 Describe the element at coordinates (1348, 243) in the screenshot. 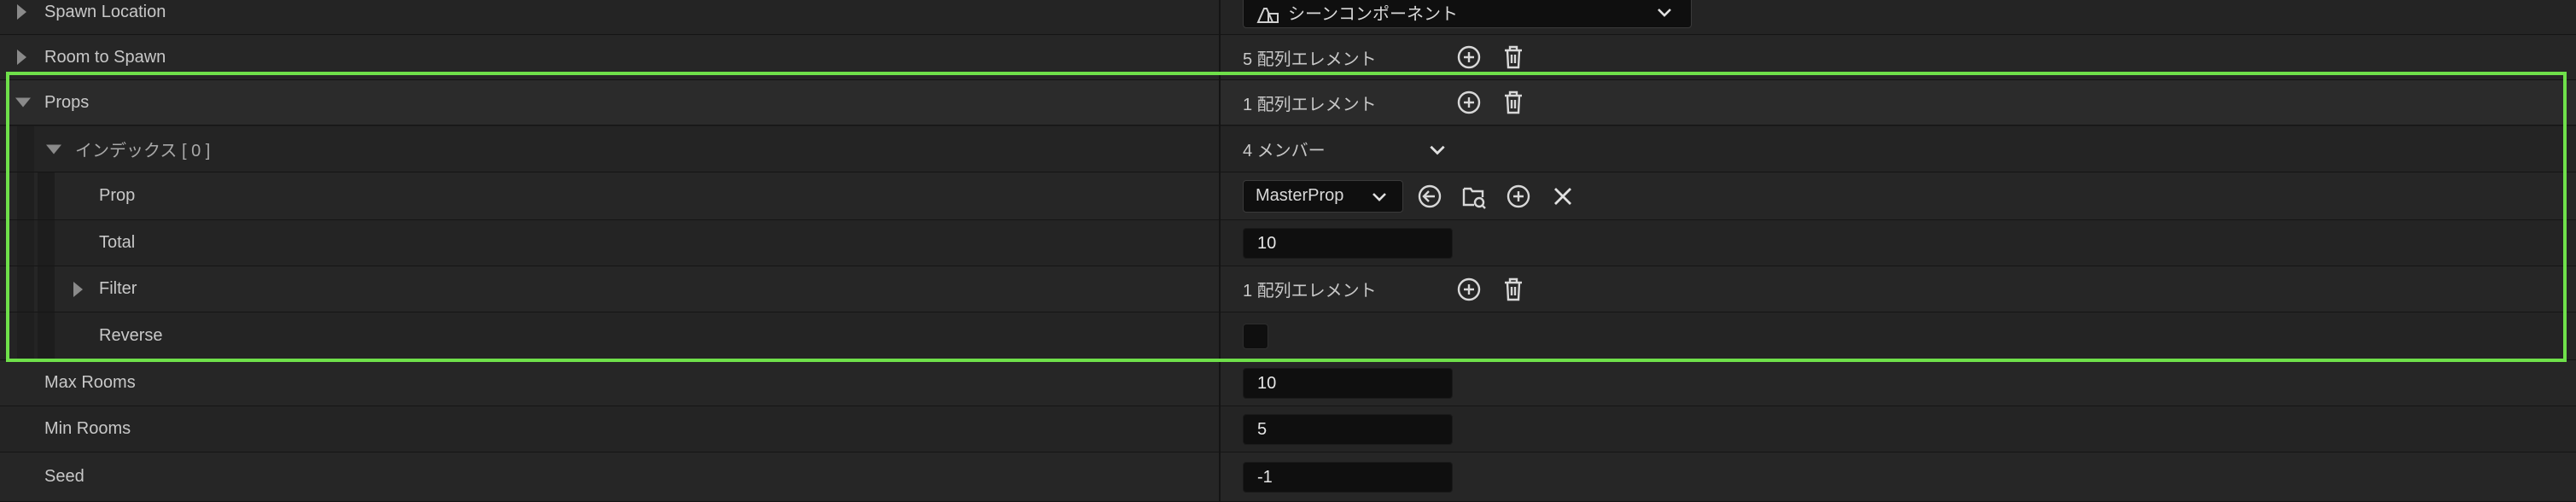

I see `total-input: 10` at that location.